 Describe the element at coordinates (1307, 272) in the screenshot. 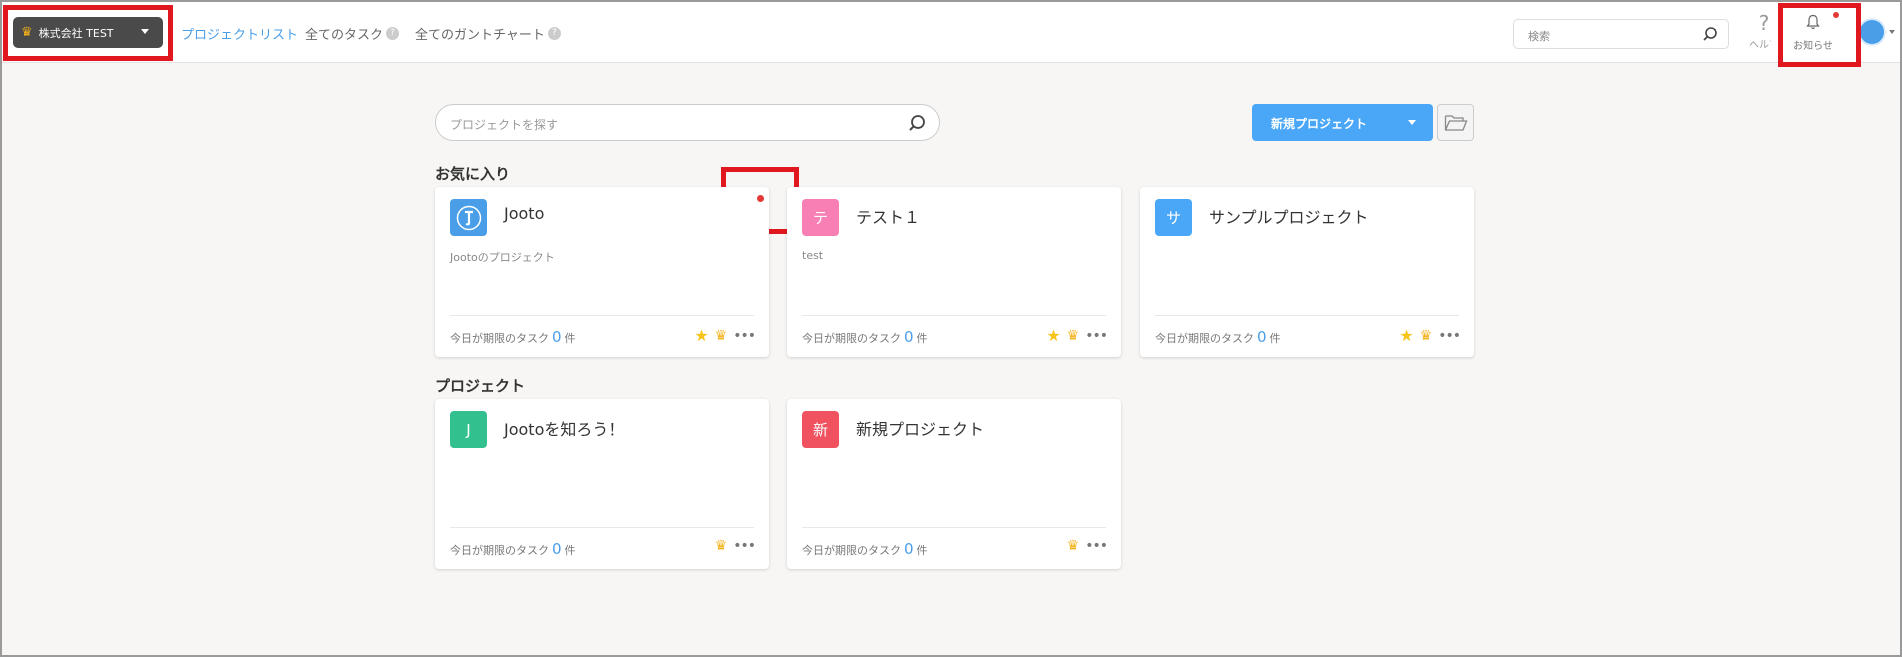

I see `project-card: サ サンプルプロジェクト 今日が期限のタスク 0 件 ★ ♛ •••` at that location.